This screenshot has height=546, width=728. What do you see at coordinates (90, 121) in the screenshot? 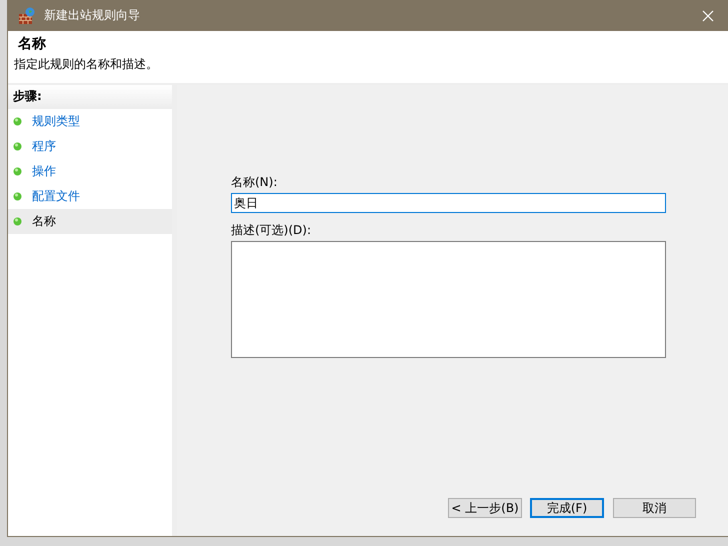
I see `step-item: 规则类型` at bounding box center [90, 121].